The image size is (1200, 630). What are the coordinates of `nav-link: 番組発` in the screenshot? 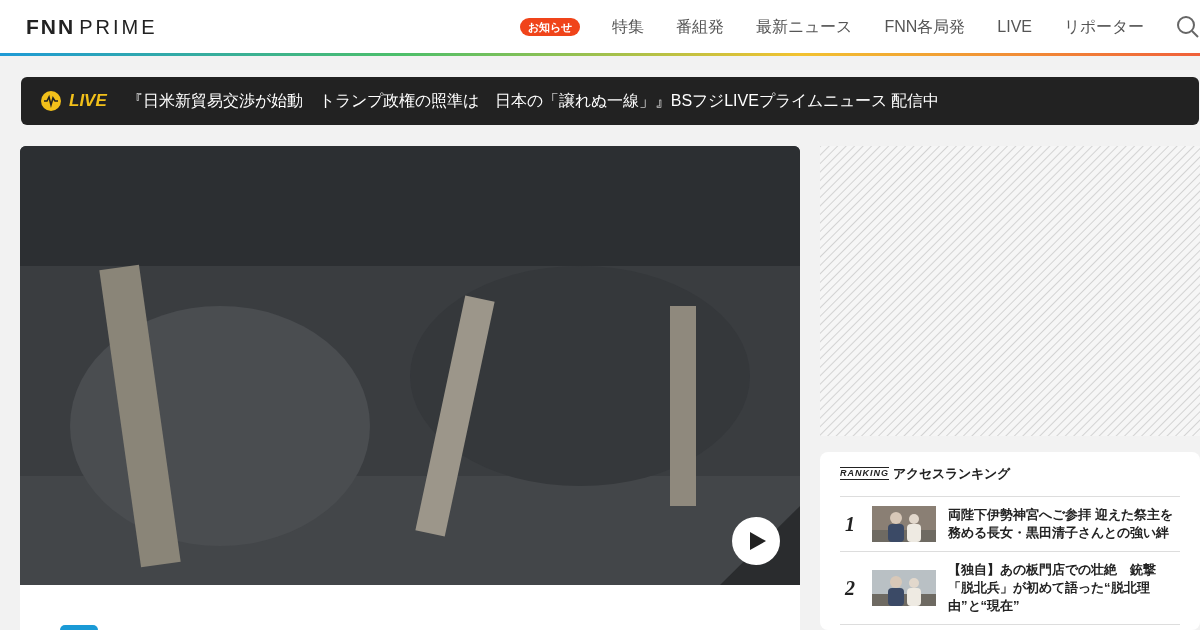 It's located at (700, 27).